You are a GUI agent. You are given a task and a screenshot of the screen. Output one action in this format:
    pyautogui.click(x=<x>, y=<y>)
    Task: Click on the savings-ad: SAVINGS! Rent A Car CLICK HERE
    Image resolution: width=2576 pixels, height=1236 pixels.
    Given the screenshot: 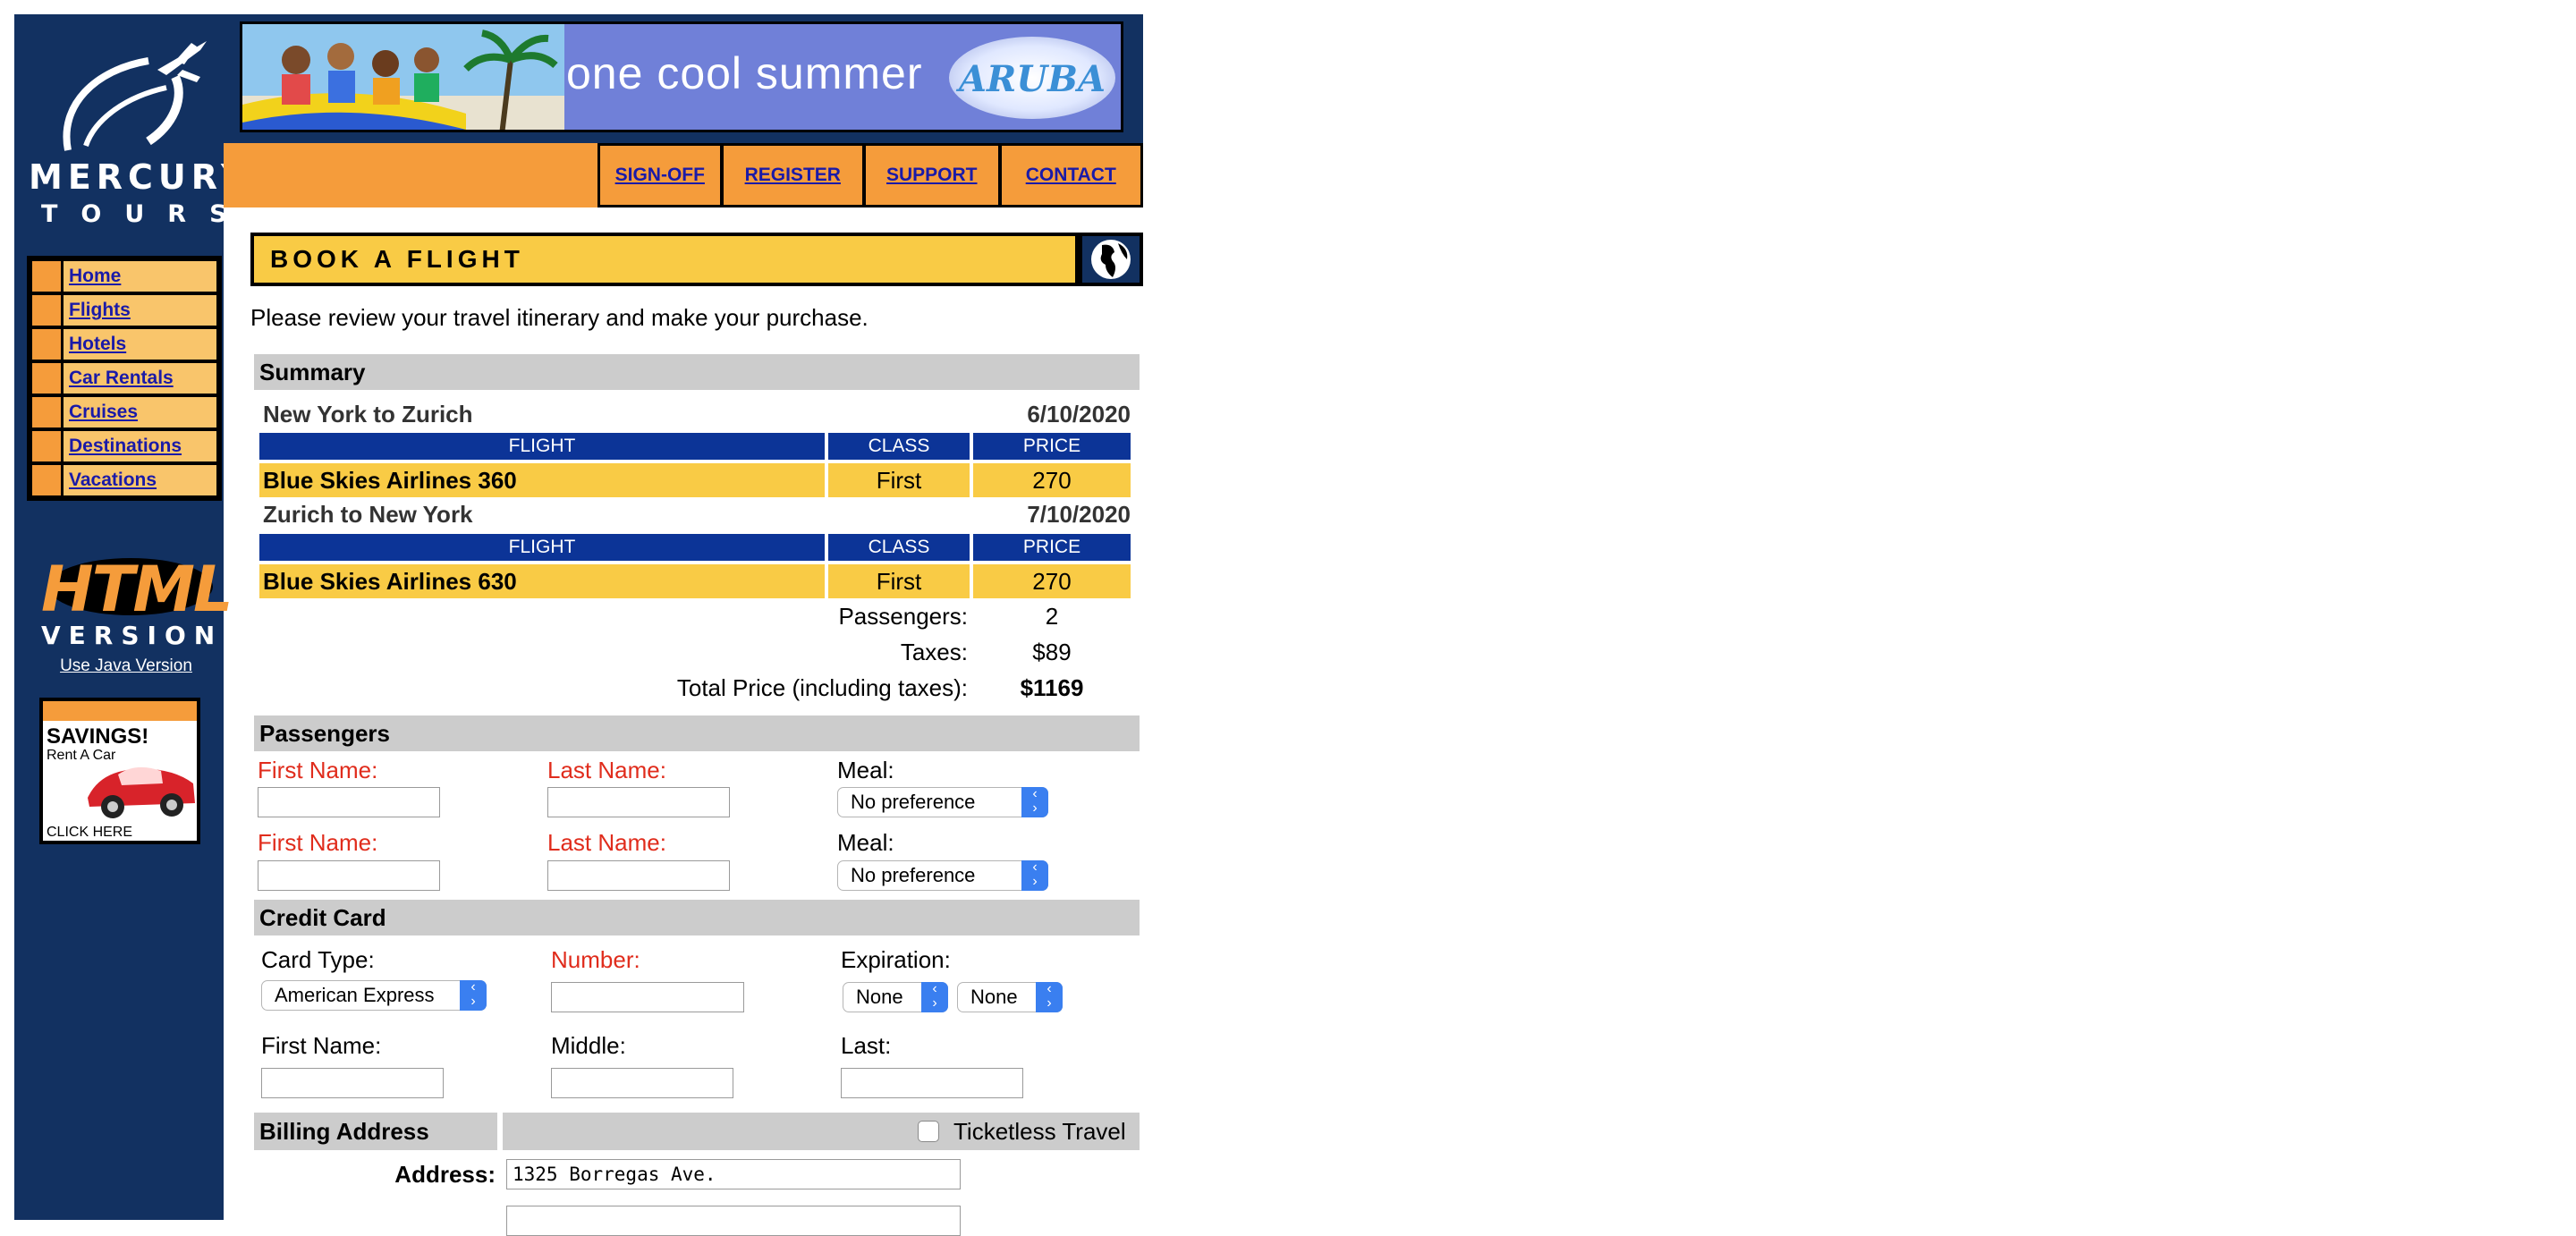 What is the action you would take?
    pyautogui.click(x=119, y=771)
    